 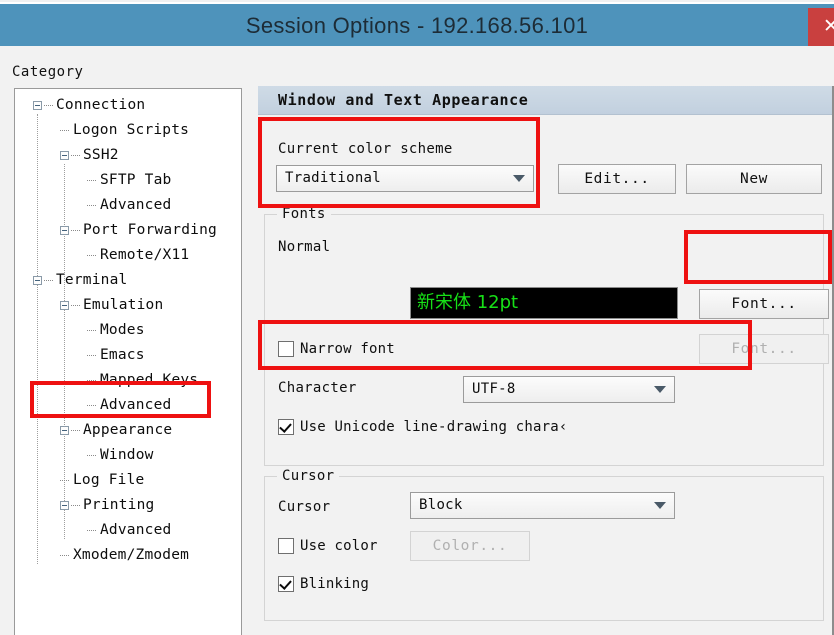 What do you see at coordinates (347, 349) in the screenshot?
I see `narrow-font-label: Narrow font` at bounding box center [347, 349].